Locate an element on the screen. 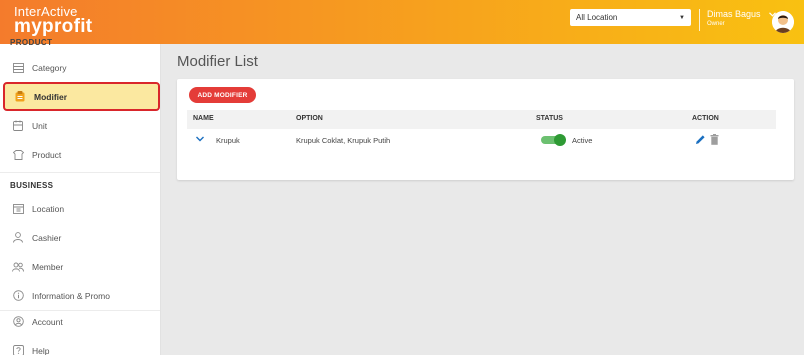  avatar is located at coordinates (783, 22).